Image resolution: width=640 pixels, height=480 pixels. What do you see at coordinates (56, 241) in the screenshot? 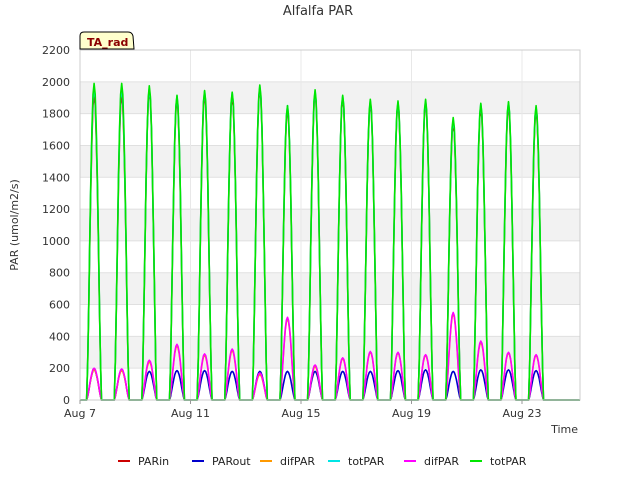
I see `y-tick-label: 1000` at bounding box center [56, 241].